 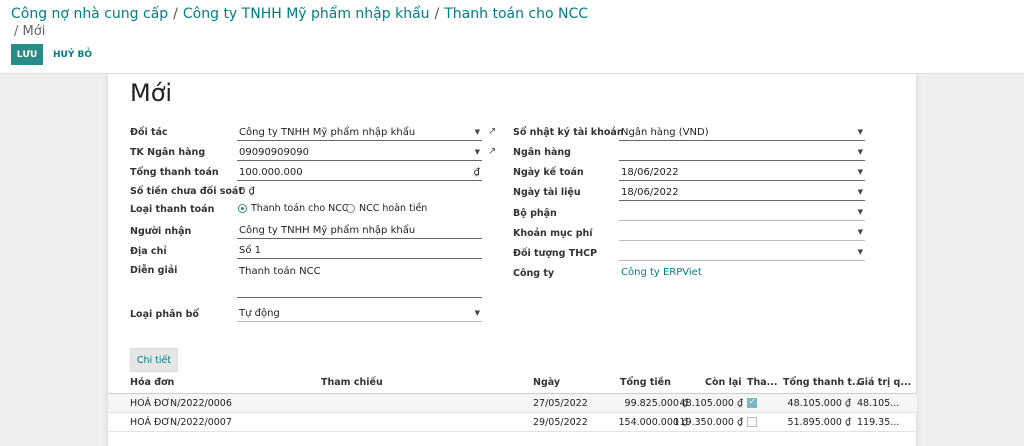 What do you see at coordinates (154, 270) in the screenshot?
I see `description-label: Diễn giải` at bounding box center [154, 270].